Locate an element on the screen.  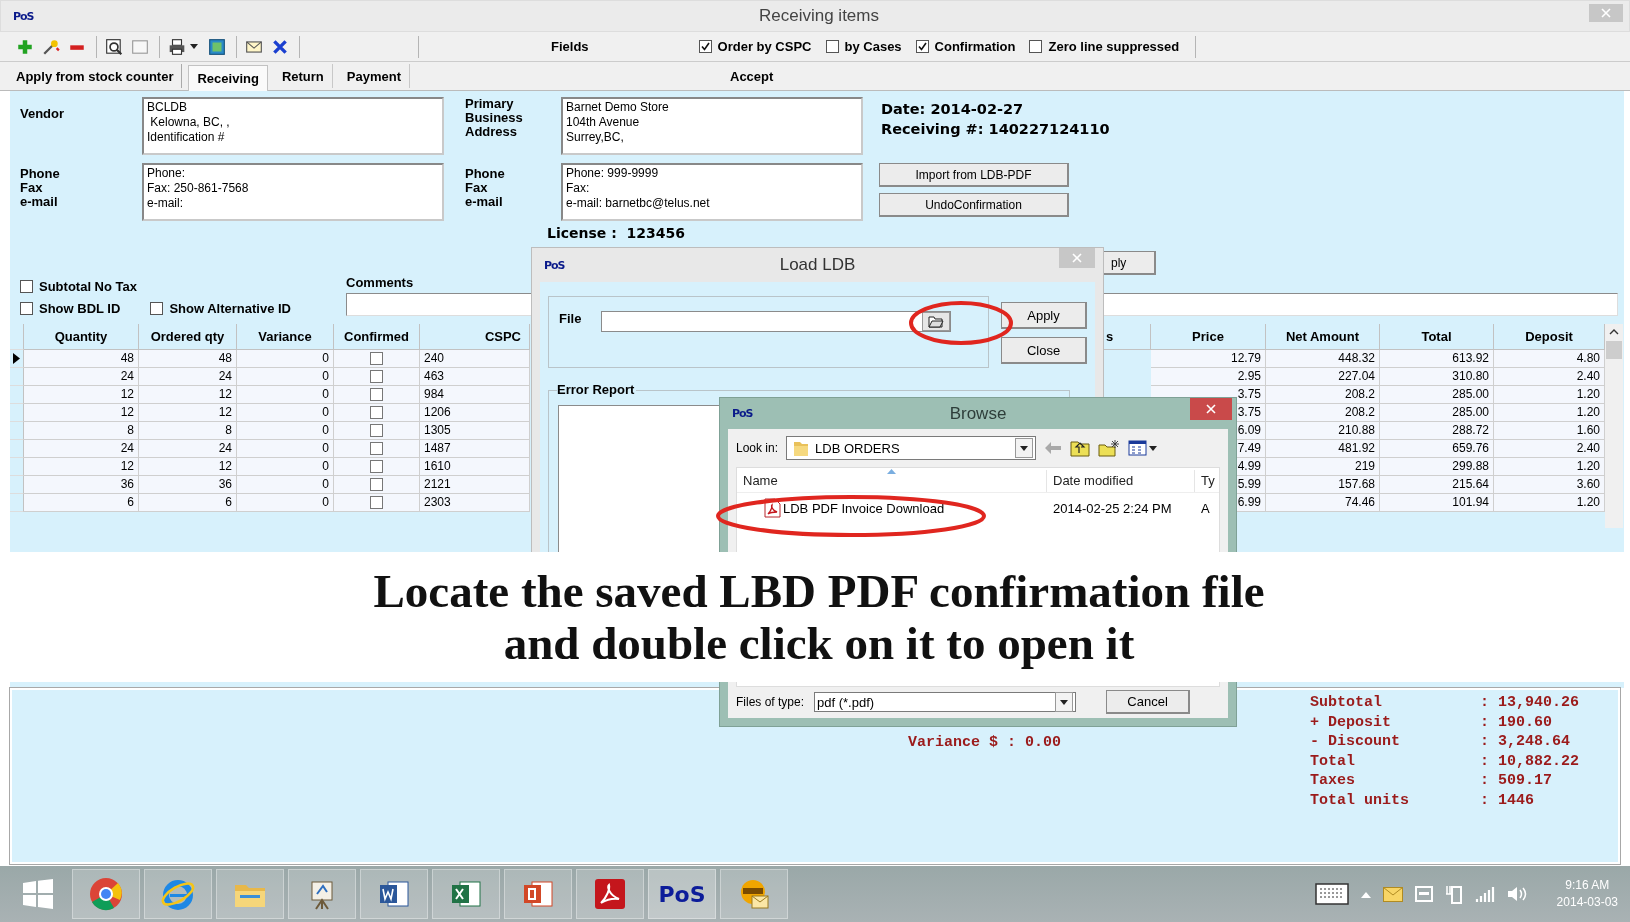
up-folder-icon is located at coordinates (1080, 448).